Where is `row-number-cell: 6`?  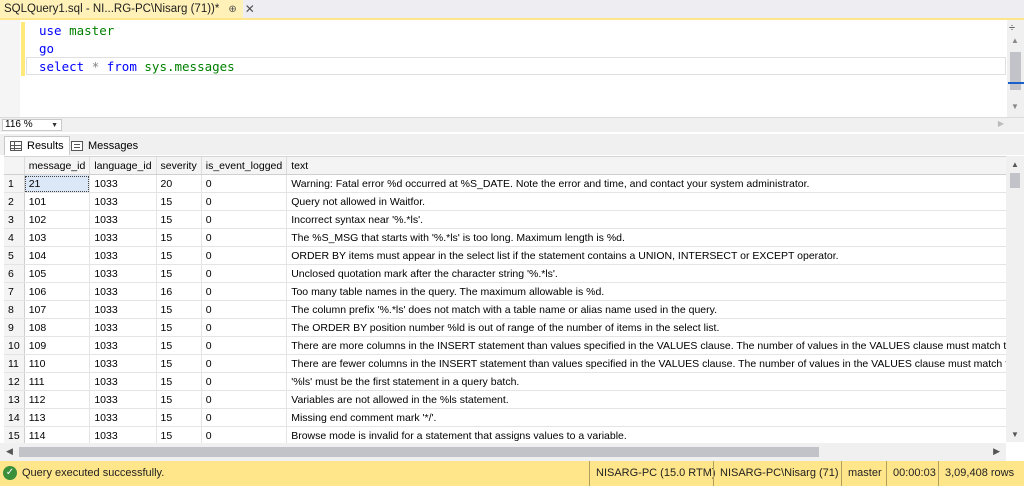
row-number-cell: 6 is located at coordinates (14, 273).